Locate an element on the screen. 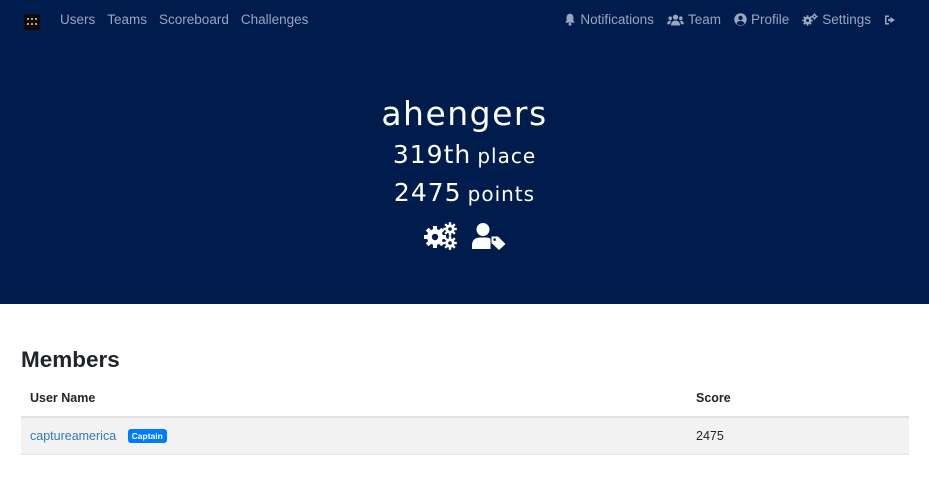 The width and height of the screenshot is (929, 482). user-circle-icon is located at coordinates (740, 19).